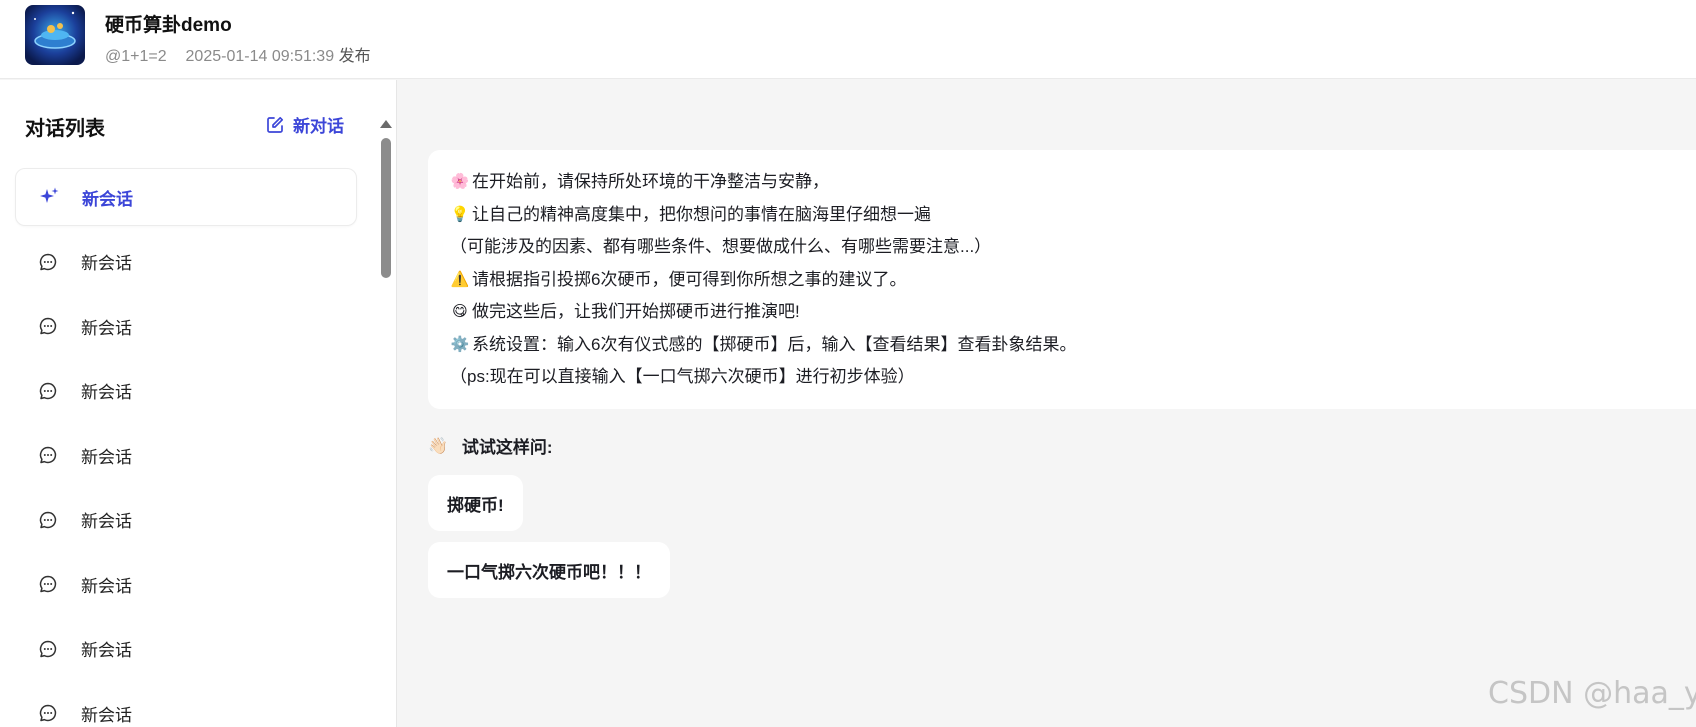 The height and width of the screenshot is (727, 1696). I want to click on publish-label: 发布, so click(354, 56).